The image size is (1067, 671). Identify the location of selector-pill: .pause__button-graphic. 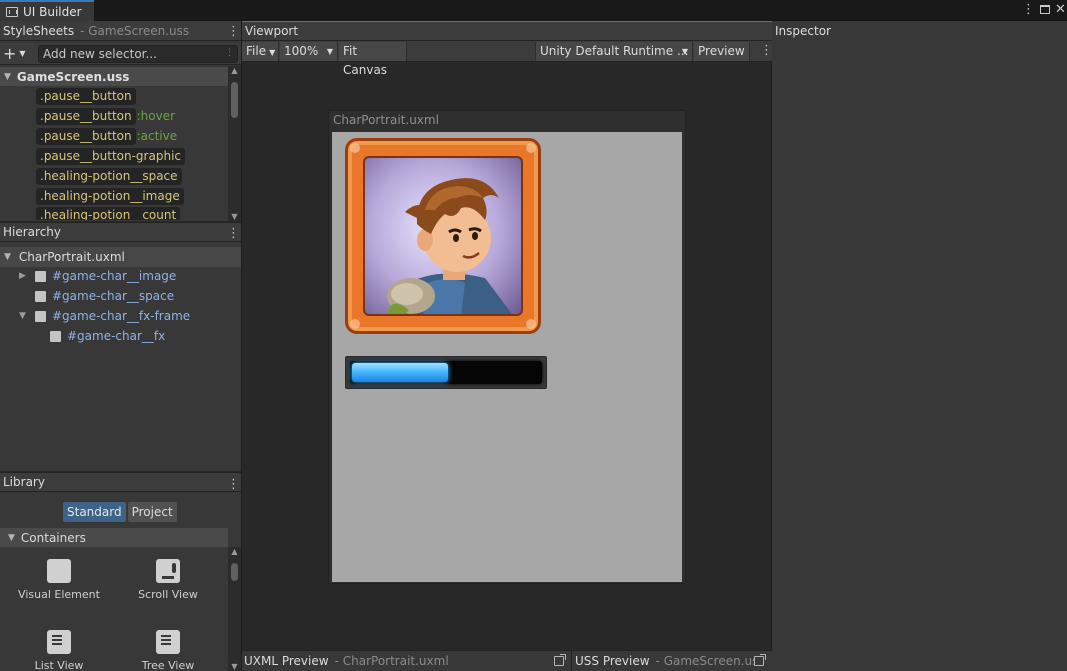
(110, 156).